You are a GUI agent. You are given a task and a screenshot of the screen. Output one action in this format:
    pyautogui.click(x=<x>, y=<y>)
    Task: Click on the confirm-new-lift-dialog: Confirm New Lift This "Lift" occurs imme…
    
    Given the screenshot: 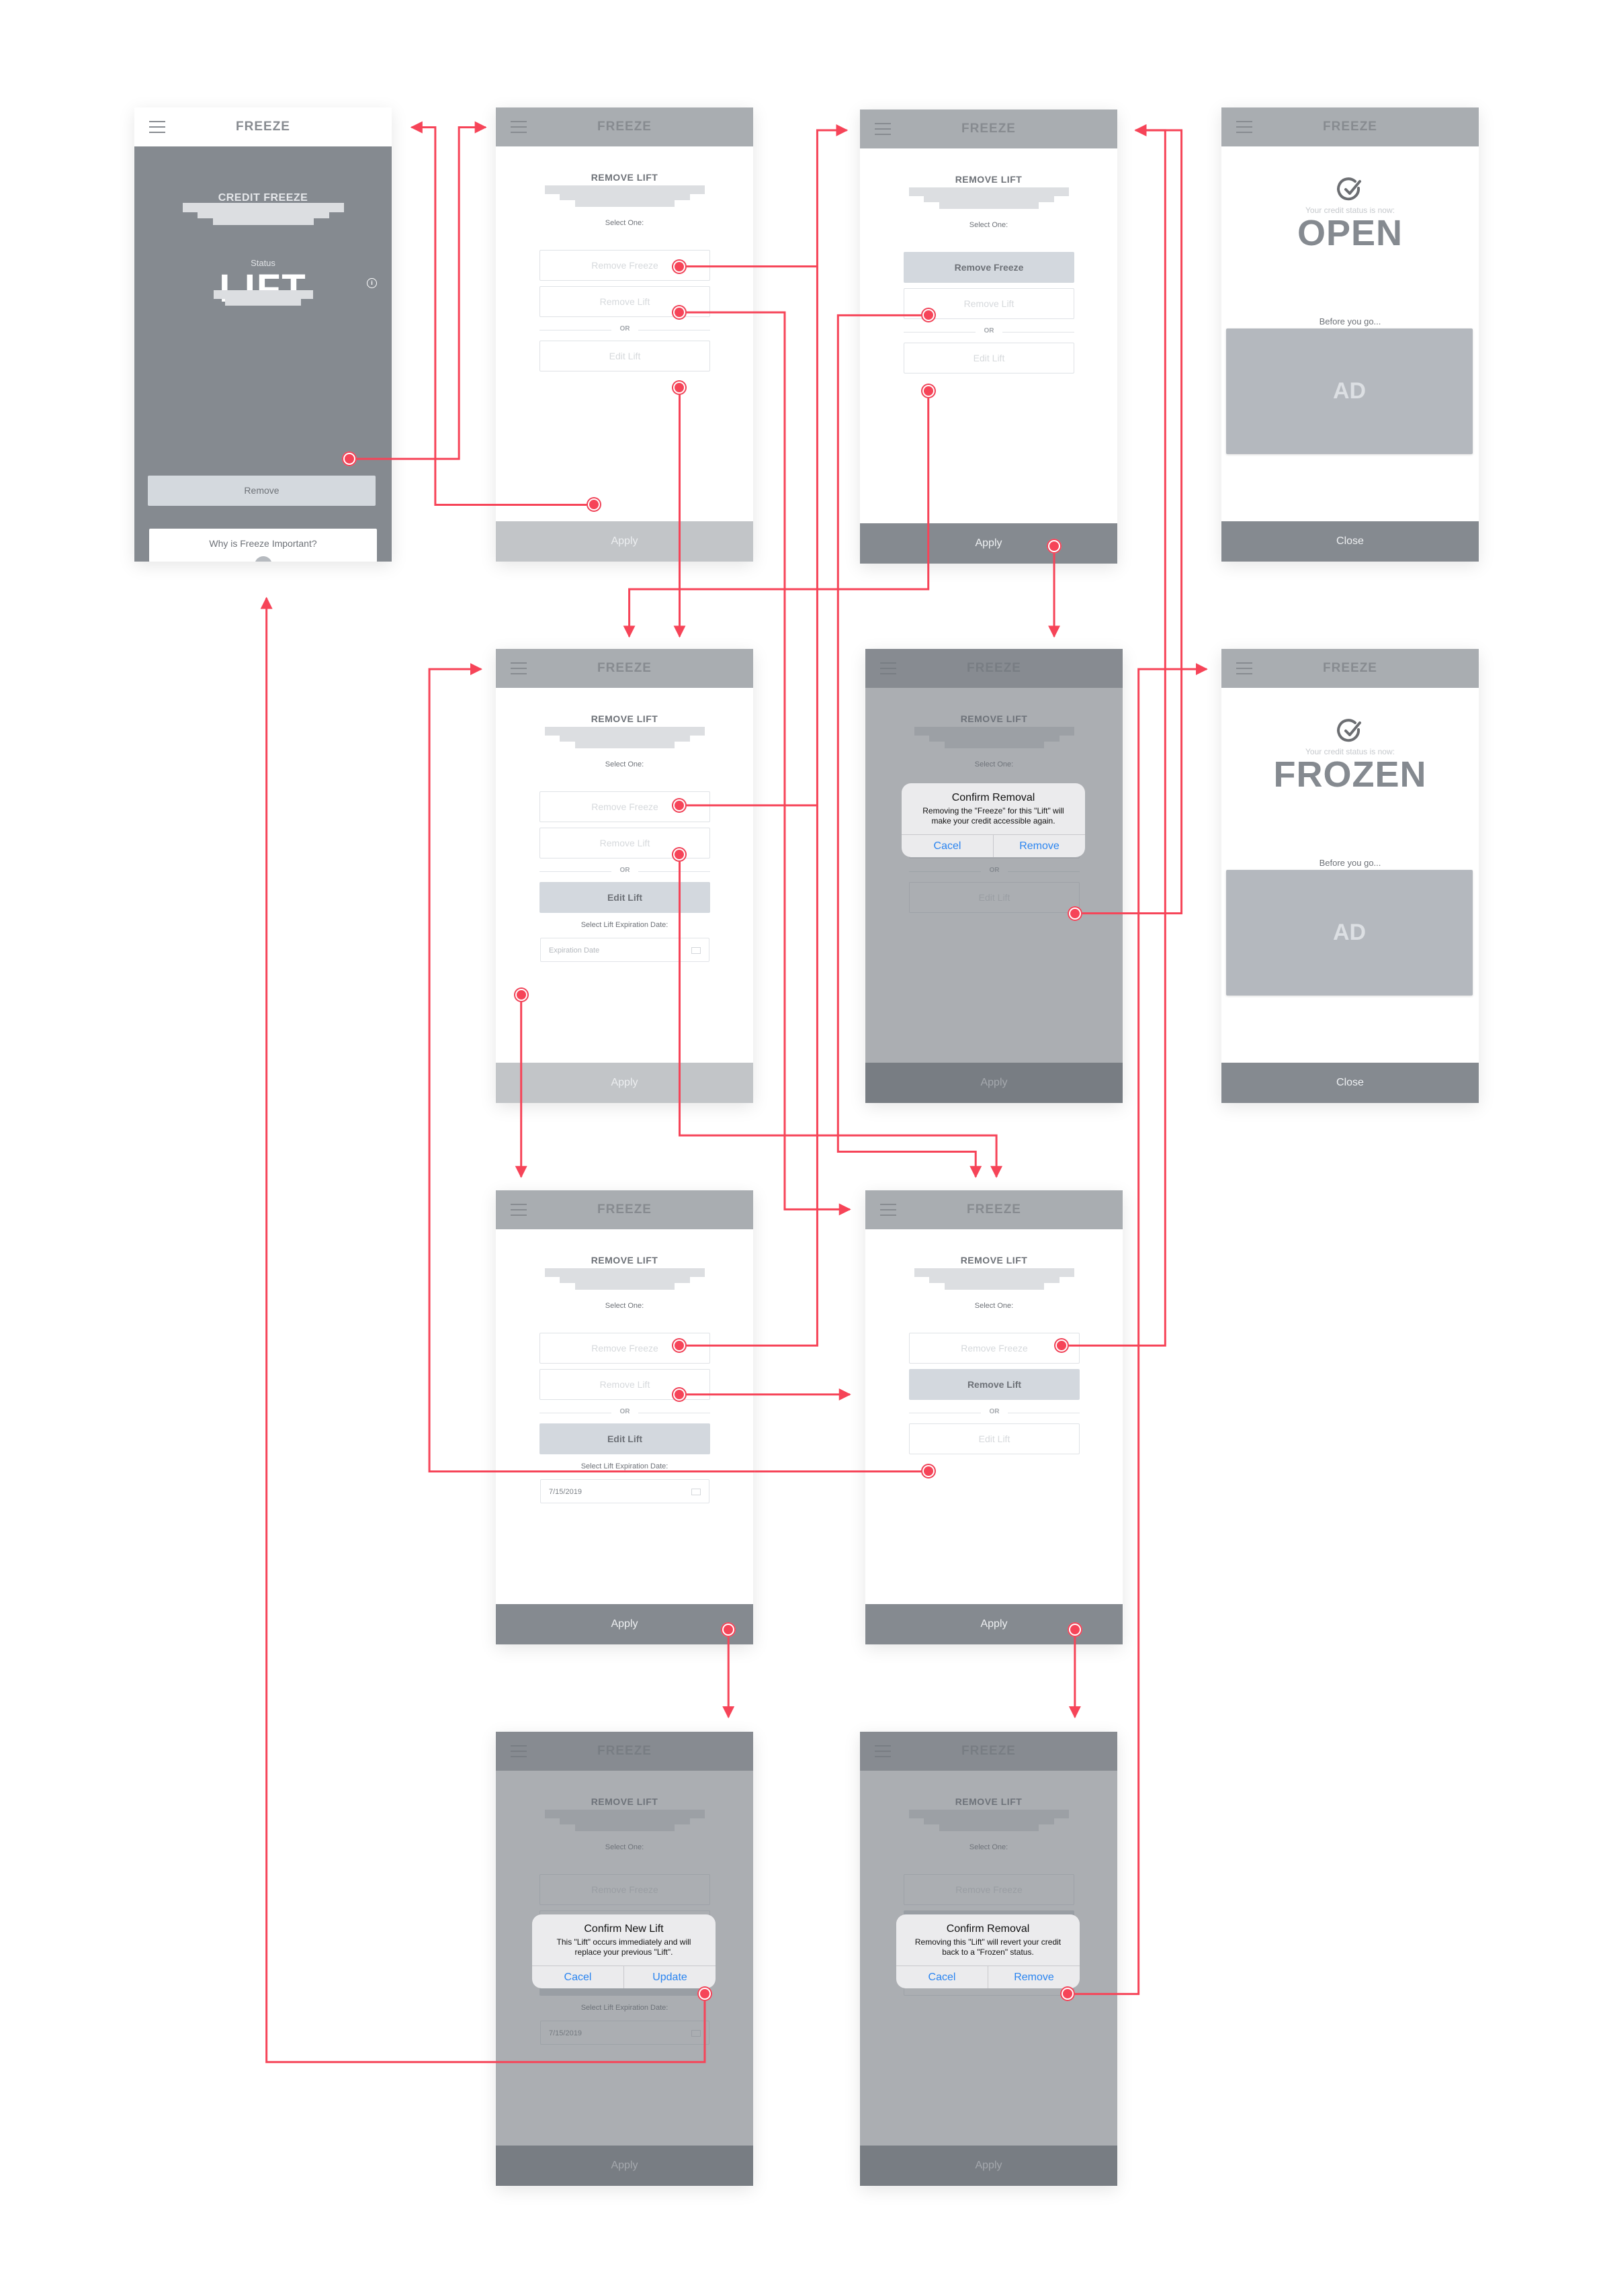 What is the action you would take?
    pyautogui.click(x=624, y=1951)
    